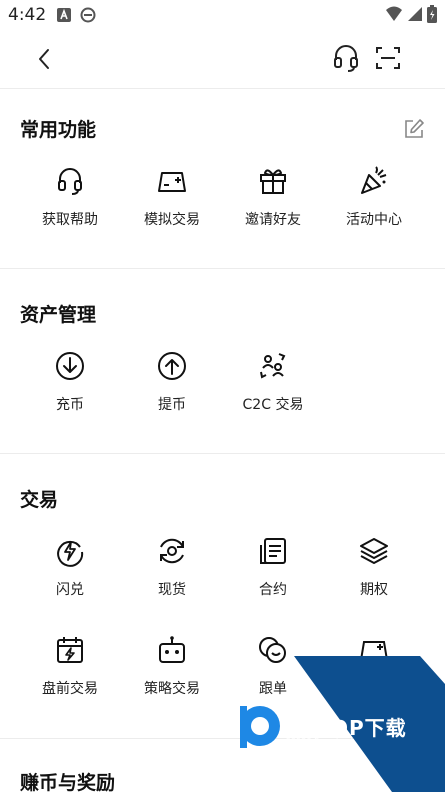  I want to click on scan-button, so click(388, 58).